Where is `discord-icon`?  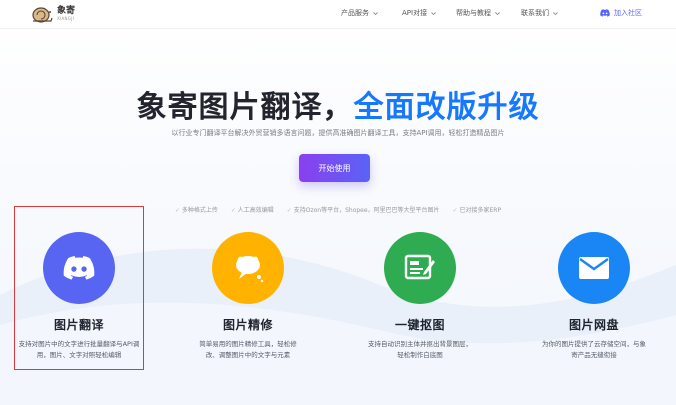
discord-icon is located at coordinates (605, 13).